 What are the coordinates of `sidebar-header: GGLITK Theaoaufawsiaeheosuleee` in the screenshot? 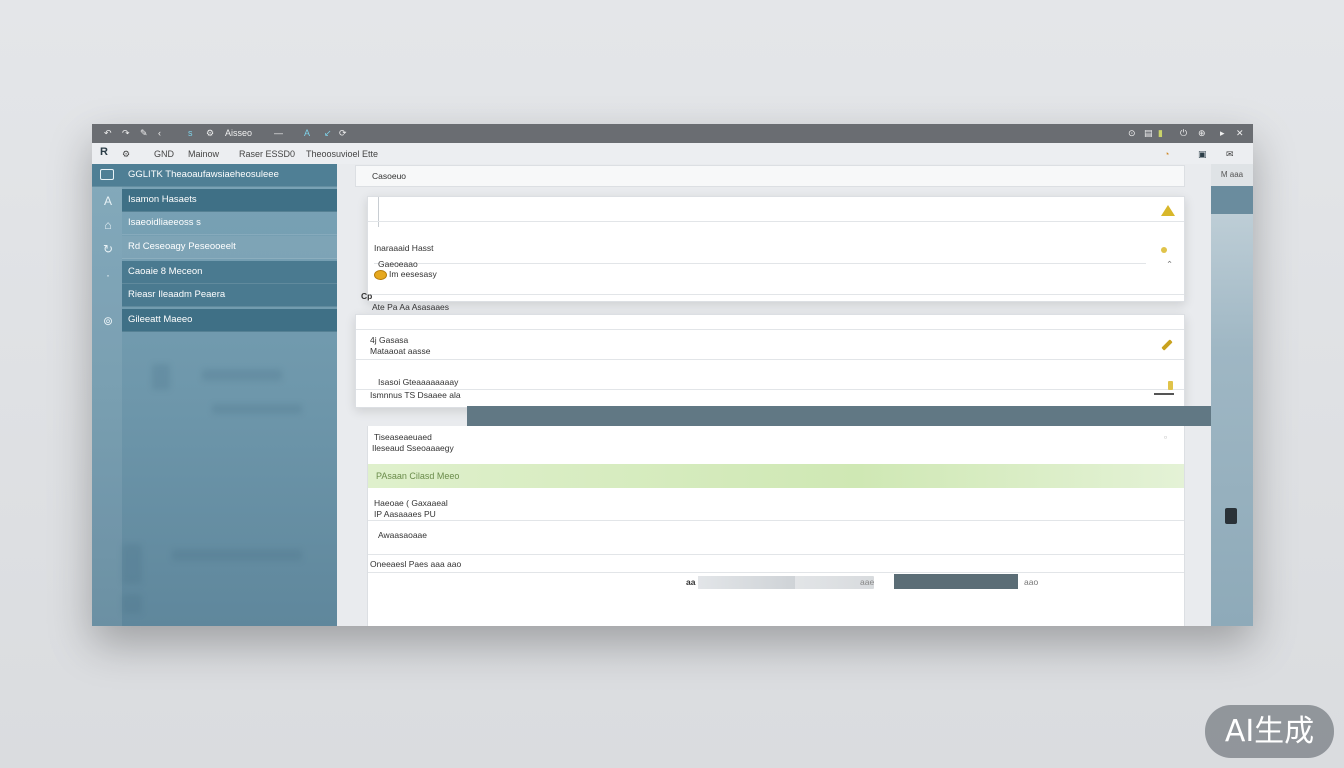 It's located at (214, 175).